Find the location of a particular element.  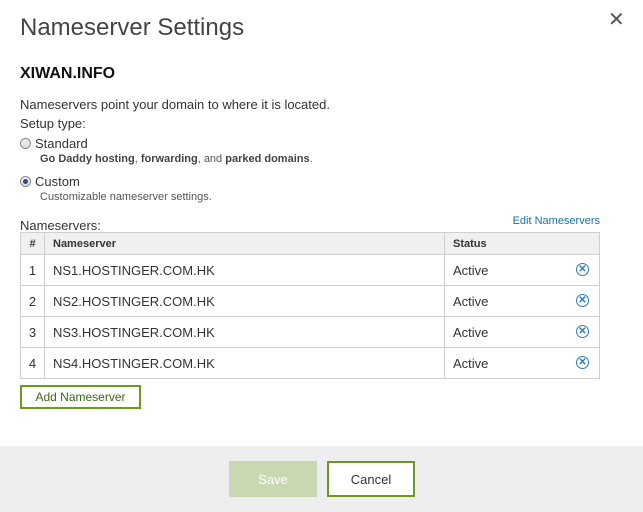

standard-option: Standard is located at coordinates (54, 143).